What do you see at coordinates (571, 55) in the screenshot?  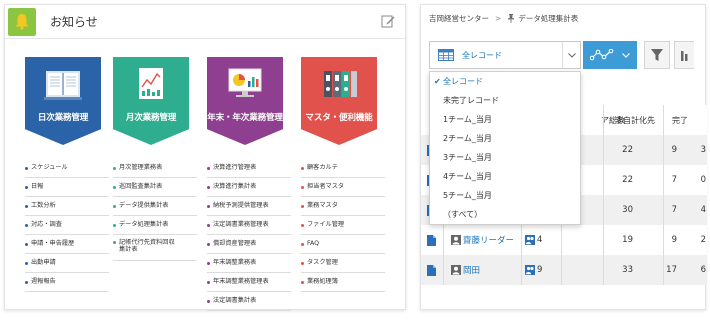 I see `chevron-down-icon` at bounding box center [571, 55].